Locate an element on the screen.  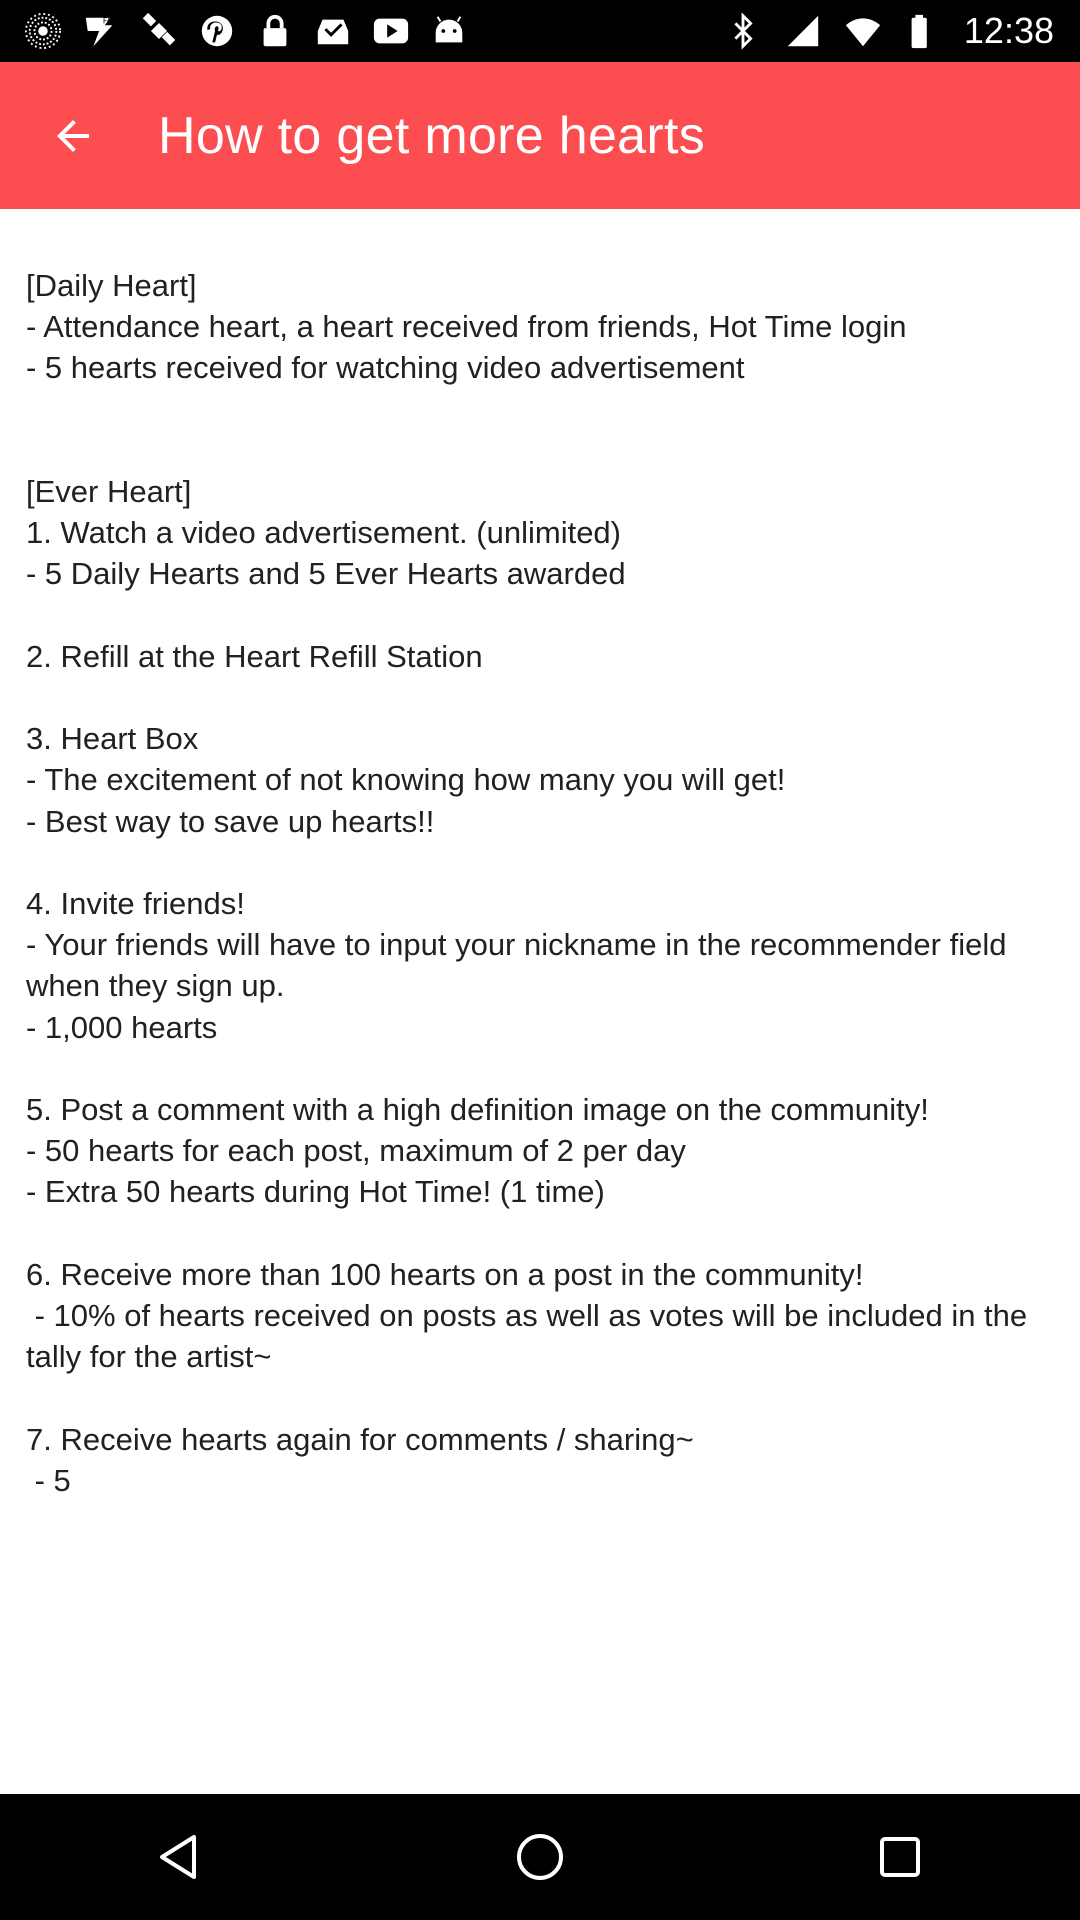
pinterest-icon is located at coordinates (217, 31).